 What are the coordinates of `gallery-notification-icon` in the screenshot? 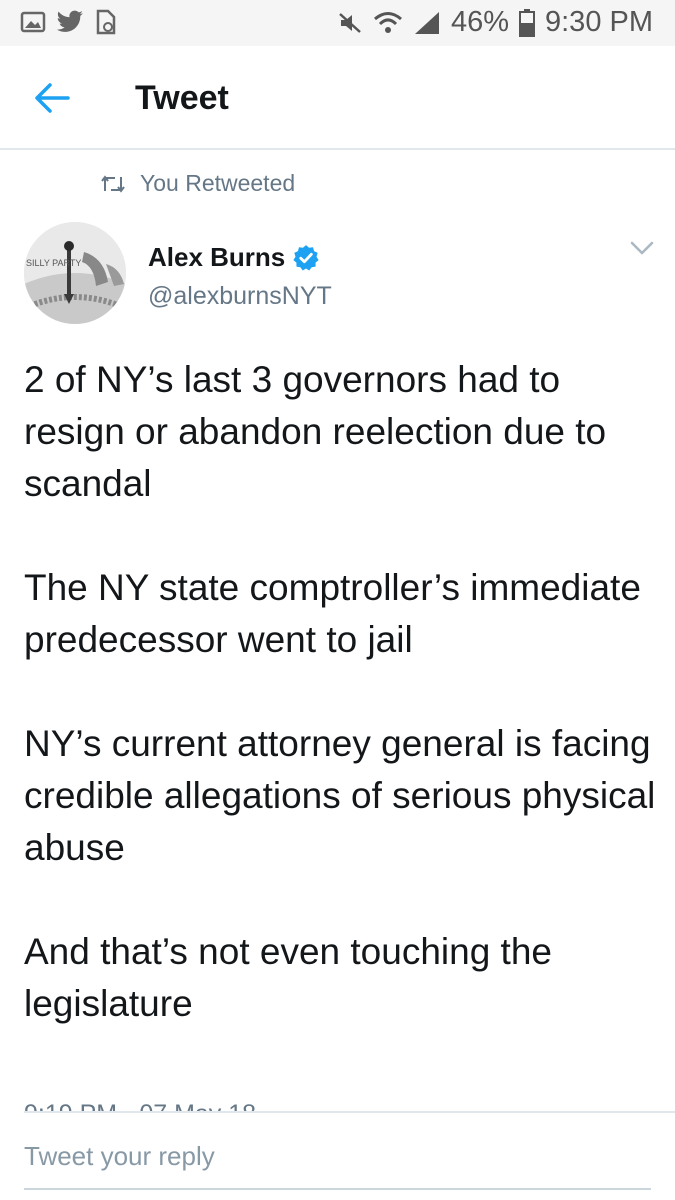 It's located at (33, 22).